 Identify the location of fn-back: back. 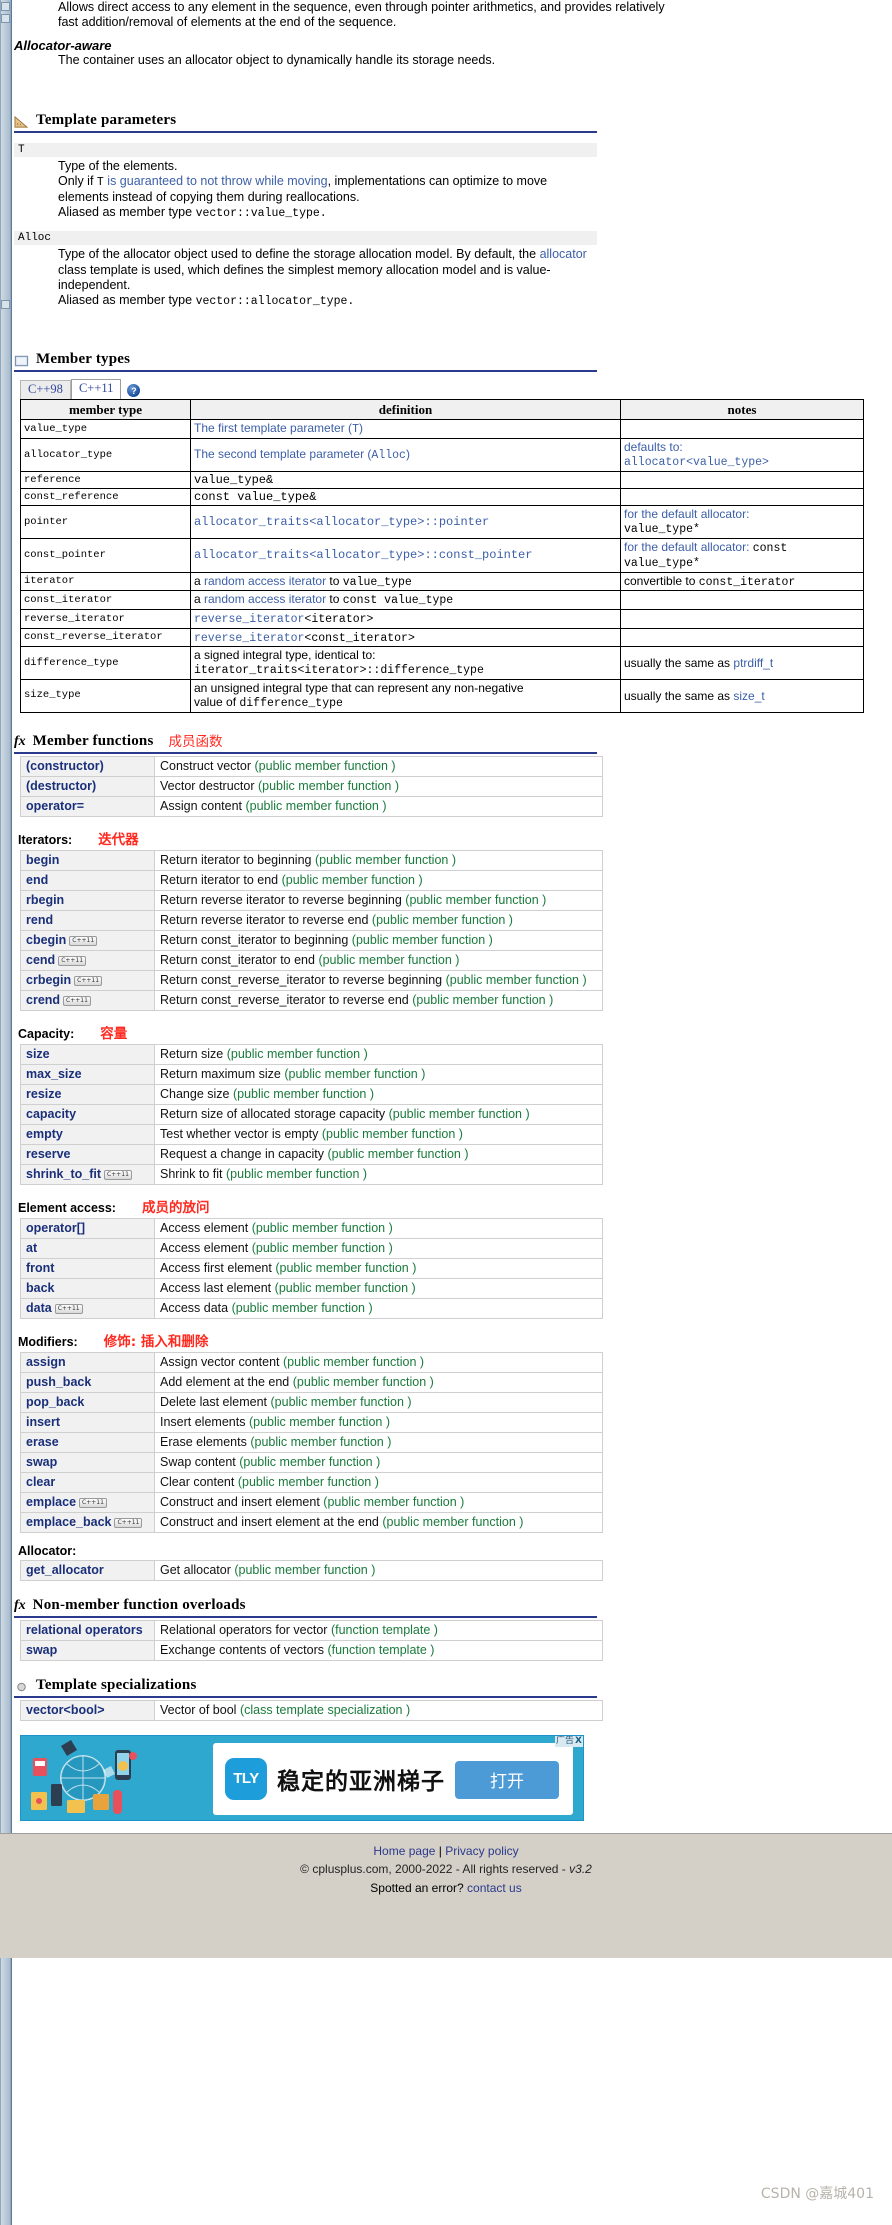
(87, 1288).